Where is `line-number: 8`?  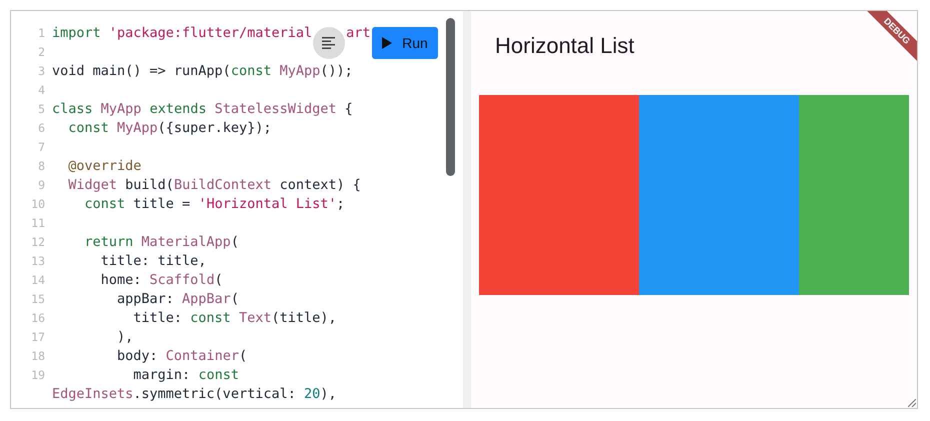 line-number: 8 is located at coordinates (41, 166).